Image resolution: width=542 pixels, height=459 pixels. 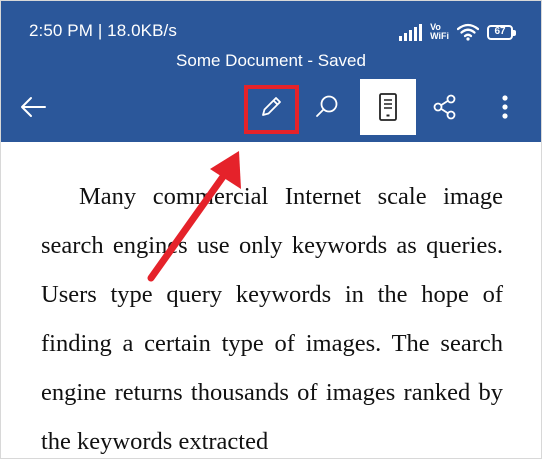 I want to click on edit-button, so click(x=271, y=107).